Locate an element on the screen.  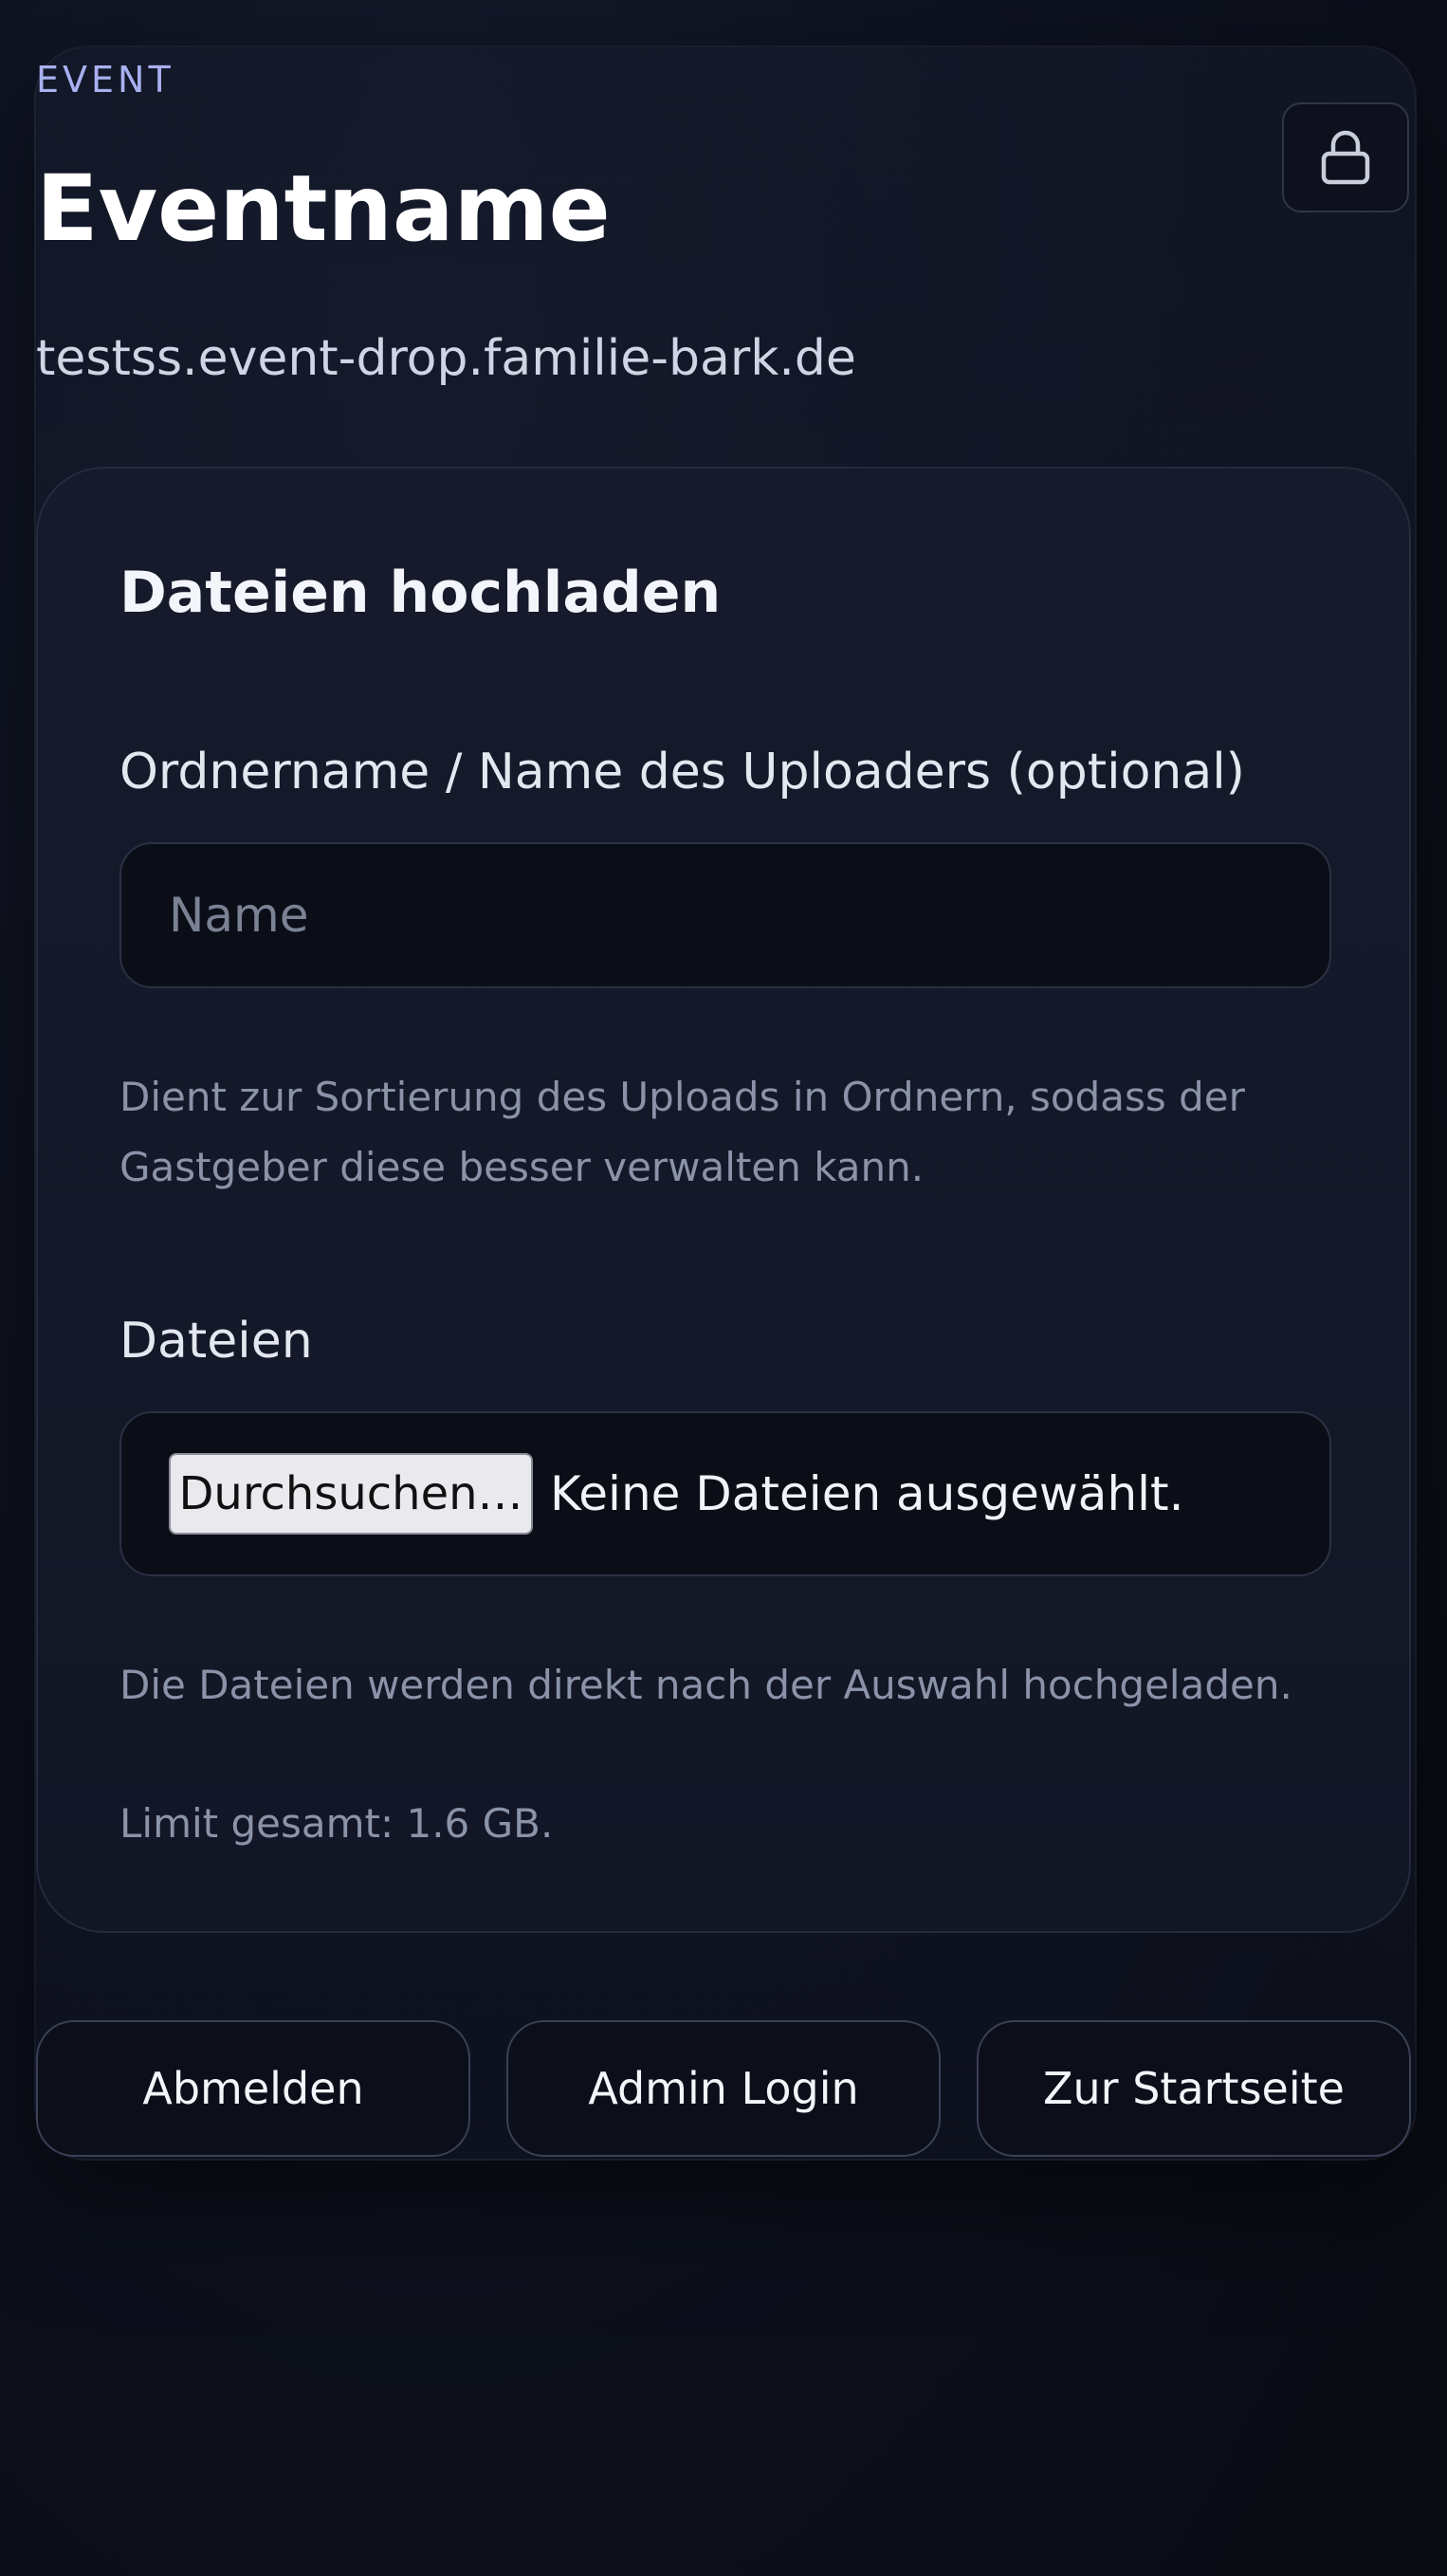
admin-login-button: Admin Login is located at coordinates (723, 2088).